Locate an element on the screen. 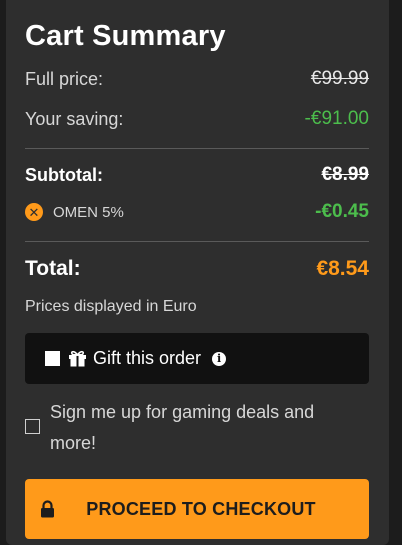 The height and width of the screenshot is (545, 402). saving-value: -€91.00 is located at coordinates (336, 118).